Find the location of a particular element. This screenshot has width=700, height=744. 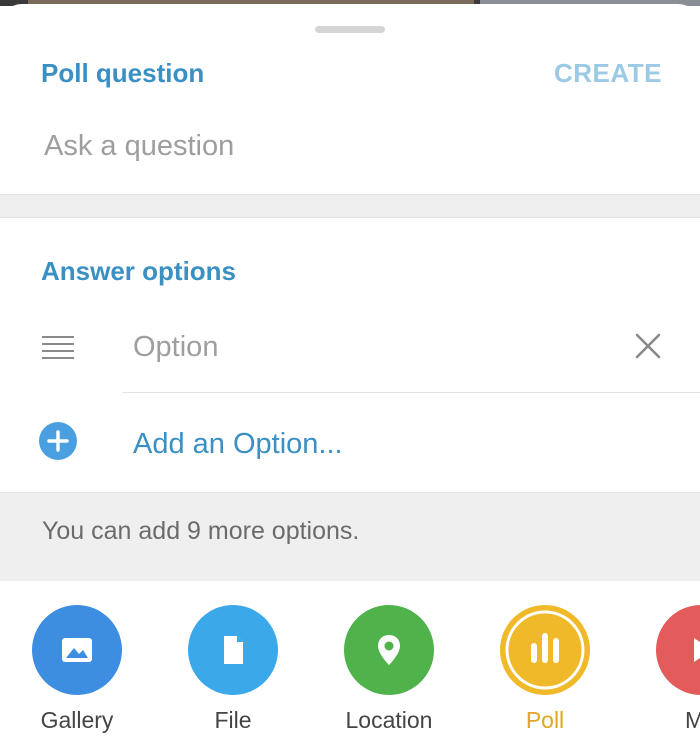

attach-poll-button: Poll is located at coordinates (545, 674).